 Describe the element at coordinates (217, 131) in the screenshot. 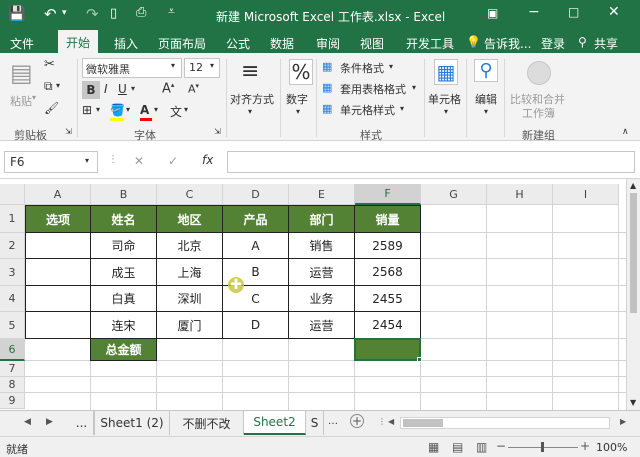

I see `font-launcher-icon: ⇲` at that location.